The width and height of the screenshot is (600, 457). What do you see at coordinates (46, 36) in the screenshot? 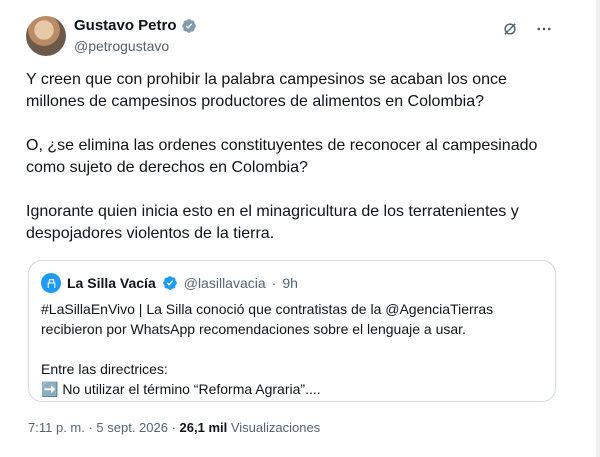
I see `author-avatar` at bounding box center [46, 36].